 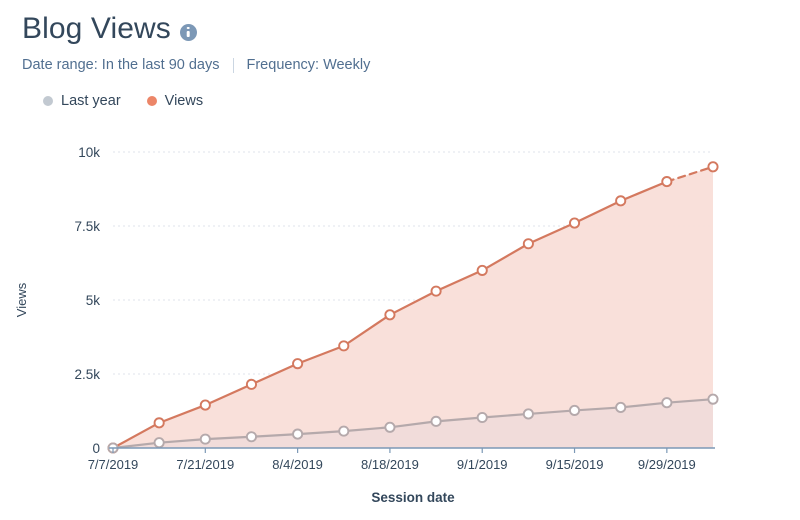 I want to click on x-axis-tick-label: 9/29/2019, so click(x=667, y=464).